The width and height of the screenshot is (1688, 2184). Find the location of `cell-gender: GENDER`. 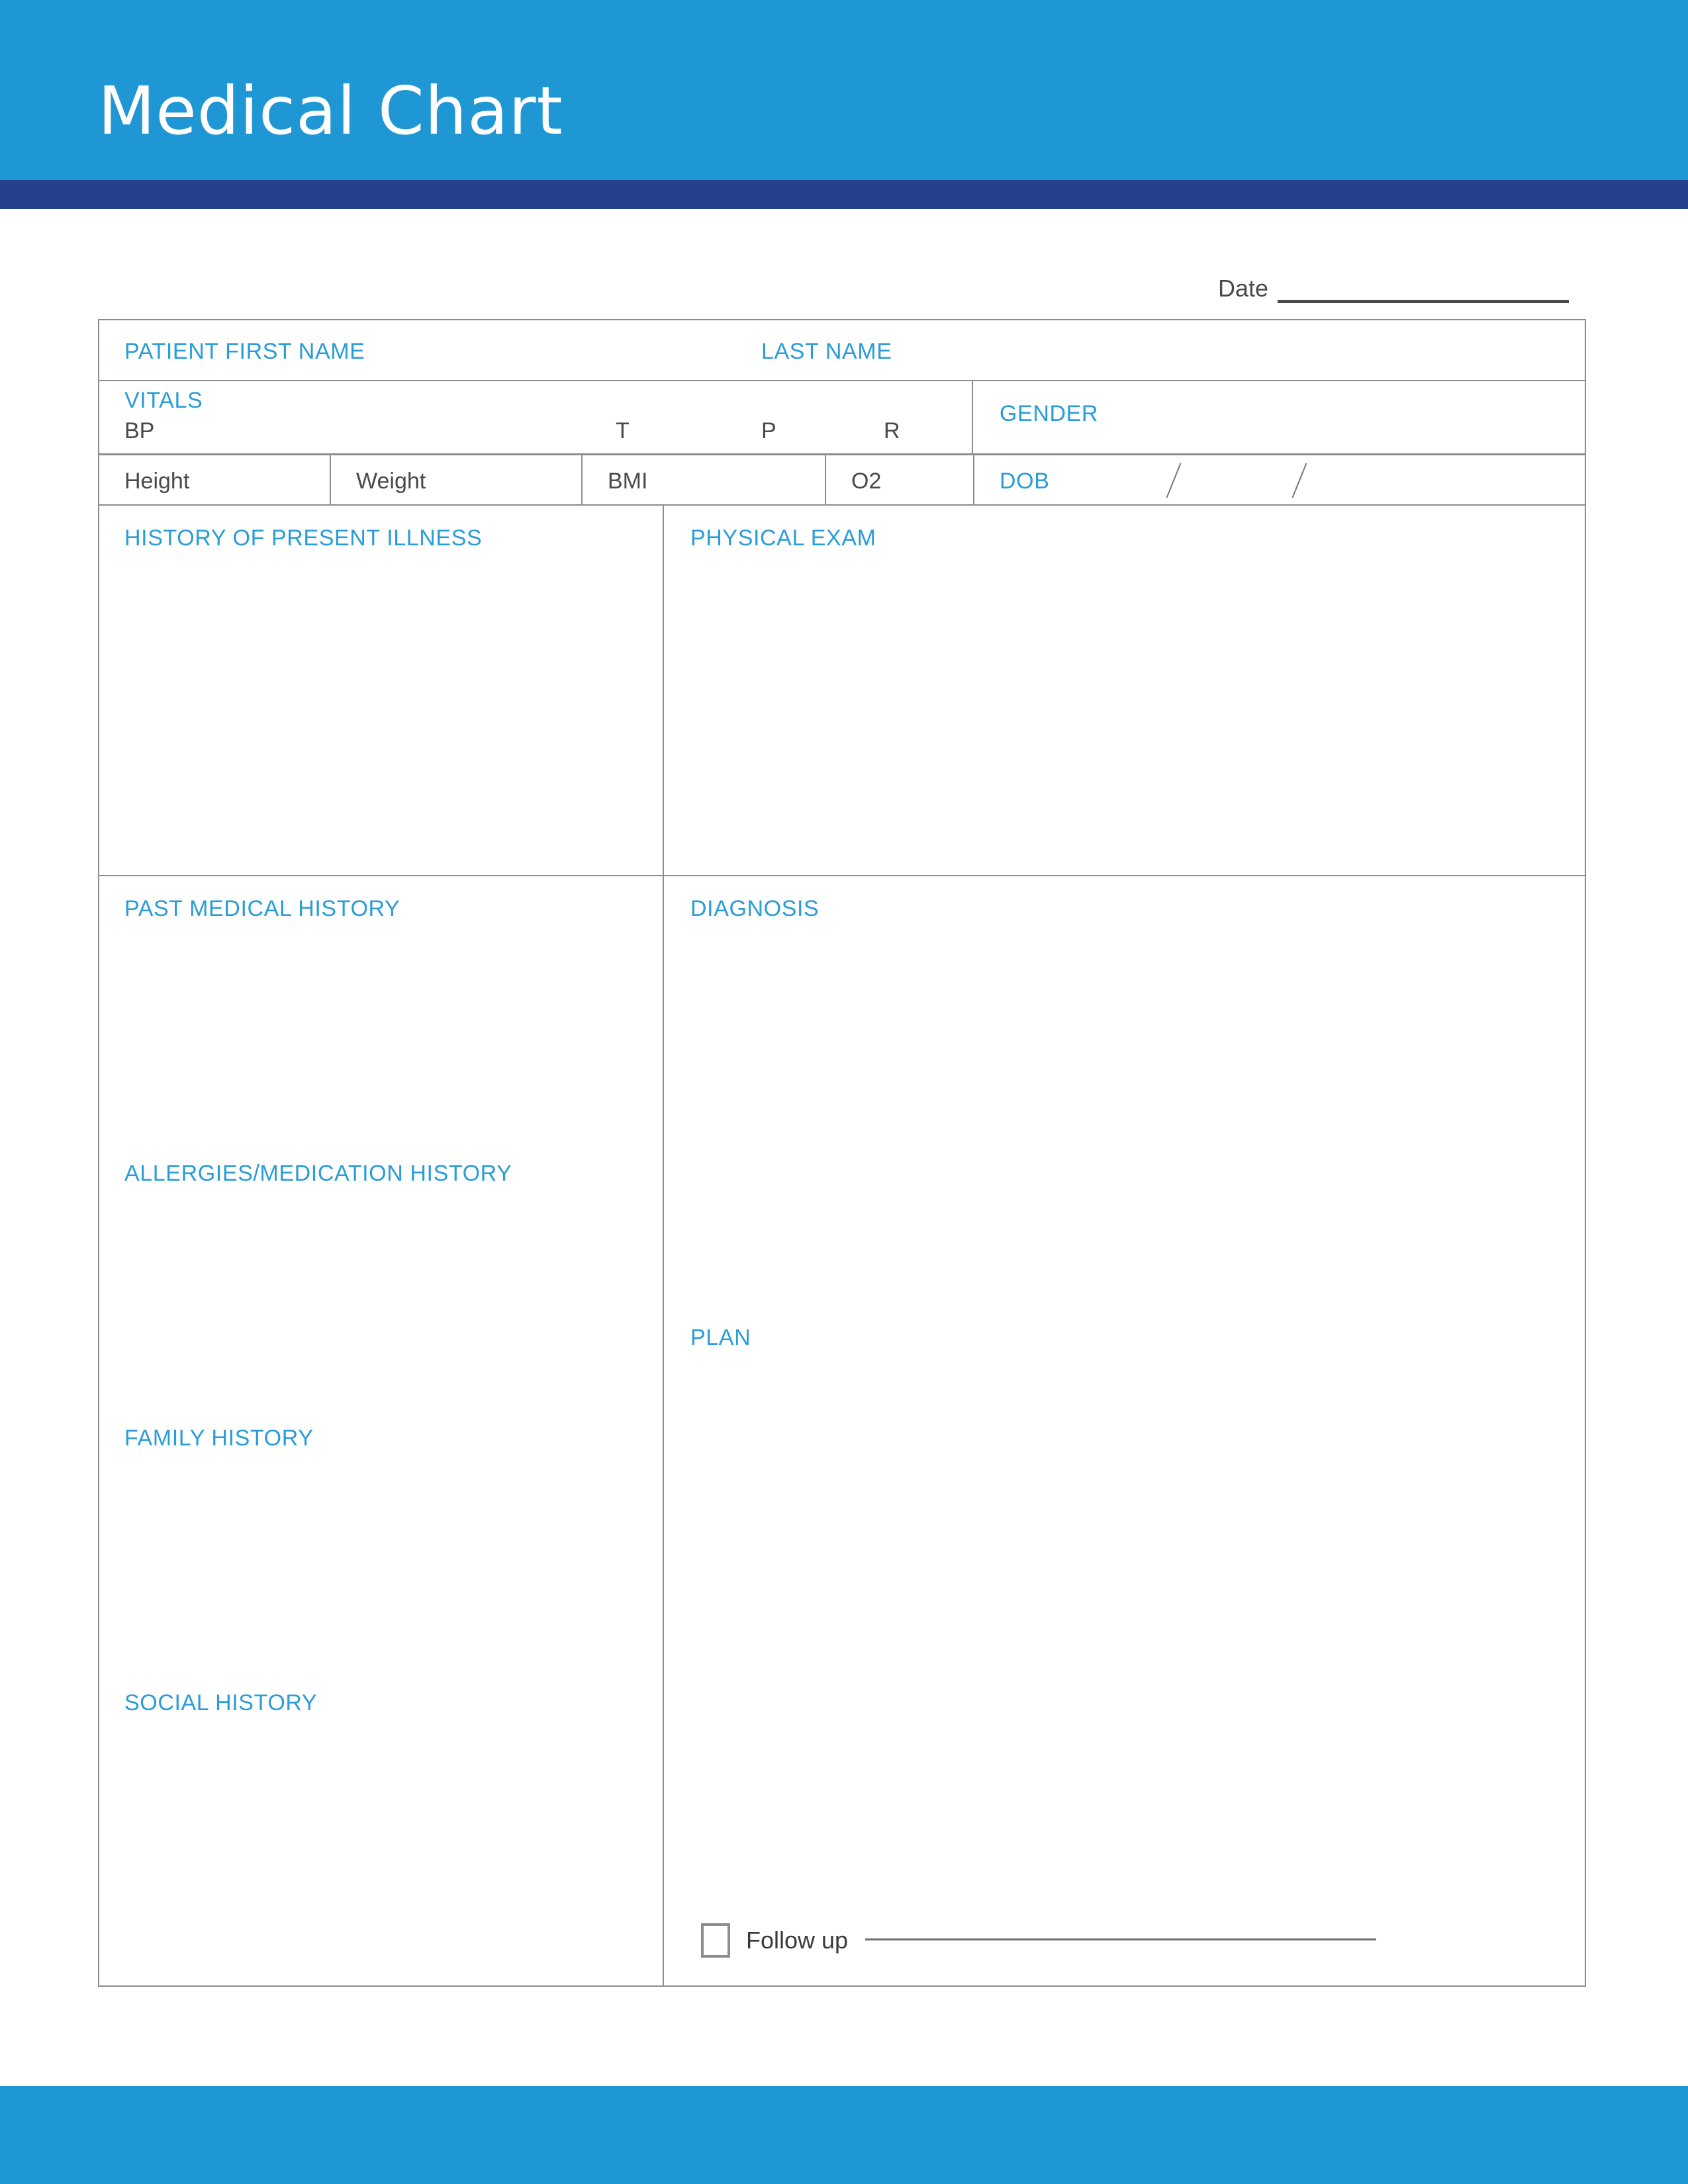

cell-gender: GENDER is located at coordinates (1280, 417).